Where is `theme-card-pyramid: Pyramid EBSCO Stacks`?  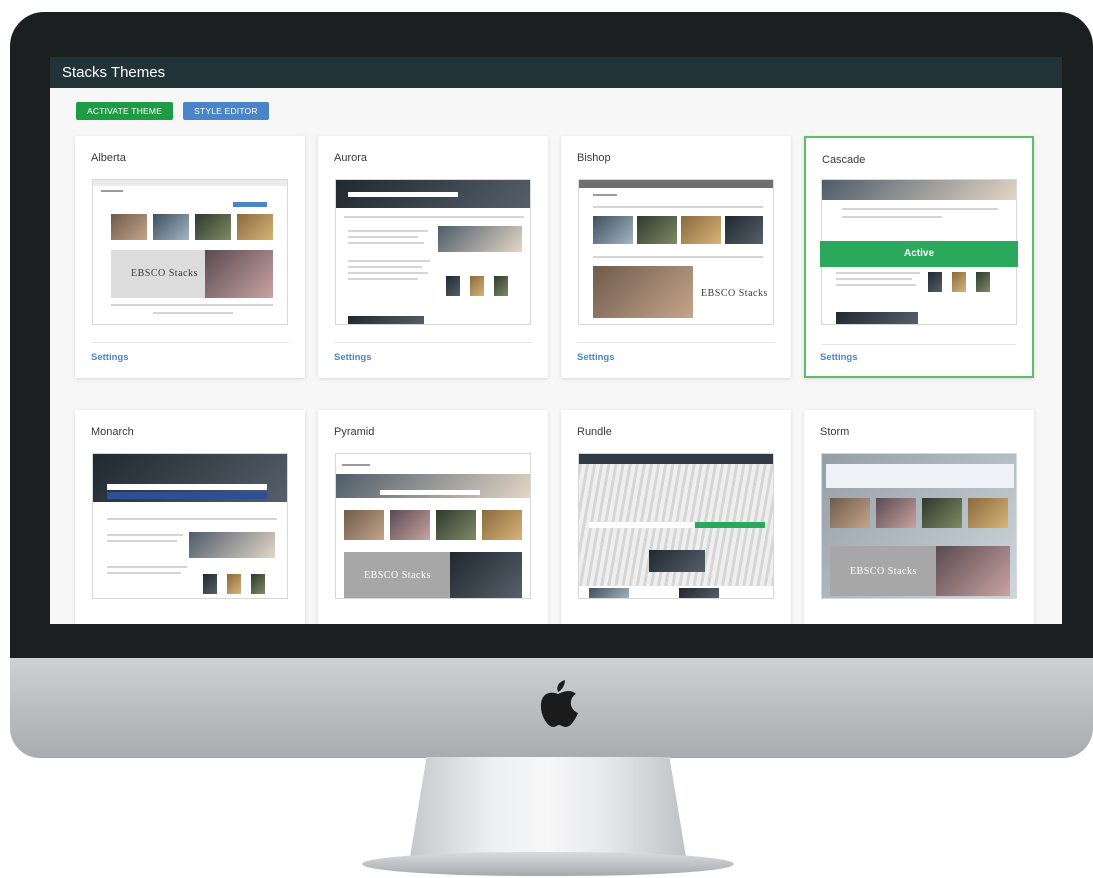 theme-card-pyramid: Pyramid EBSCO Stacks is located at coordinates (433, 517).